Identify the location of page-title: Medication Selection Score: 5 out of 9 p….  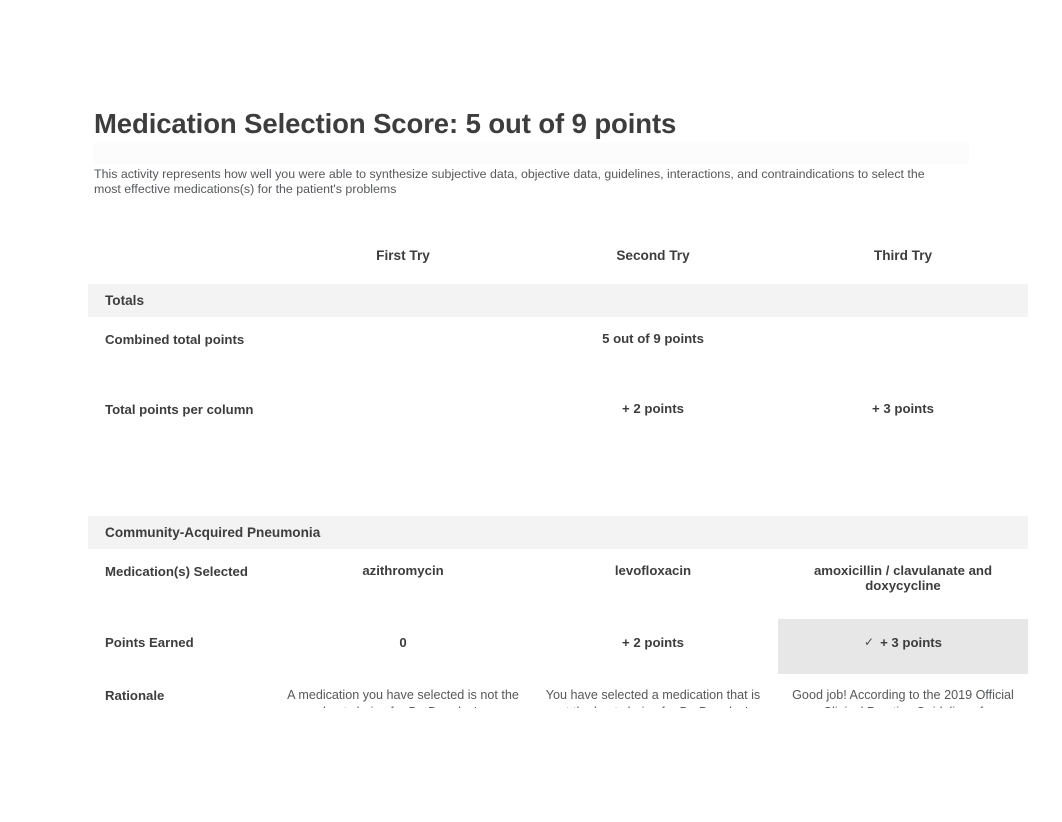
(385, 123).